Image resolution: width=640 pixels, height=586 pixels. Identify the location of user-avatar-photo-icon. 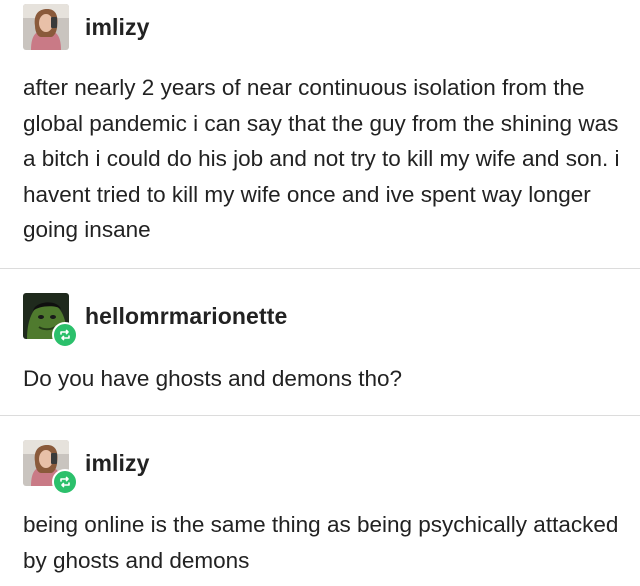
(46, 27).